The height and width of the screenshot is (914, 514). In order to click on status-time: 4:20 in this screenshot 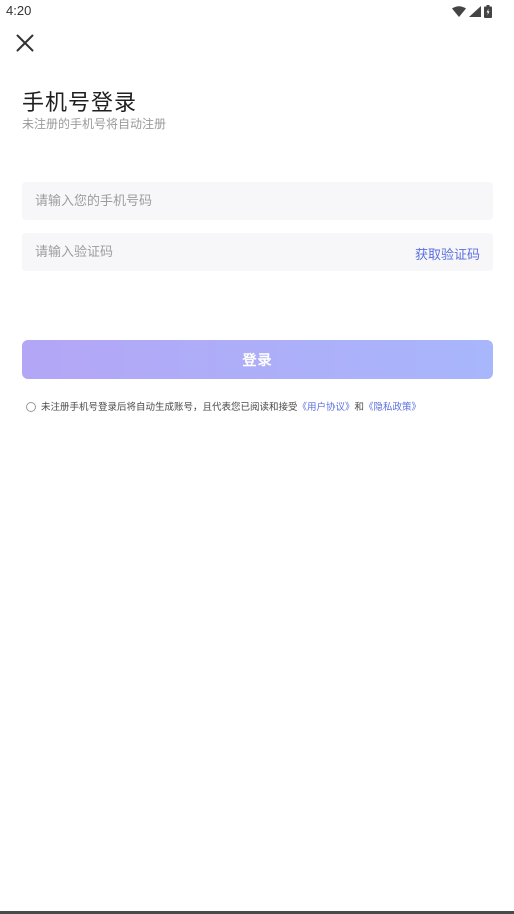, I will do `click(19, 10)`.